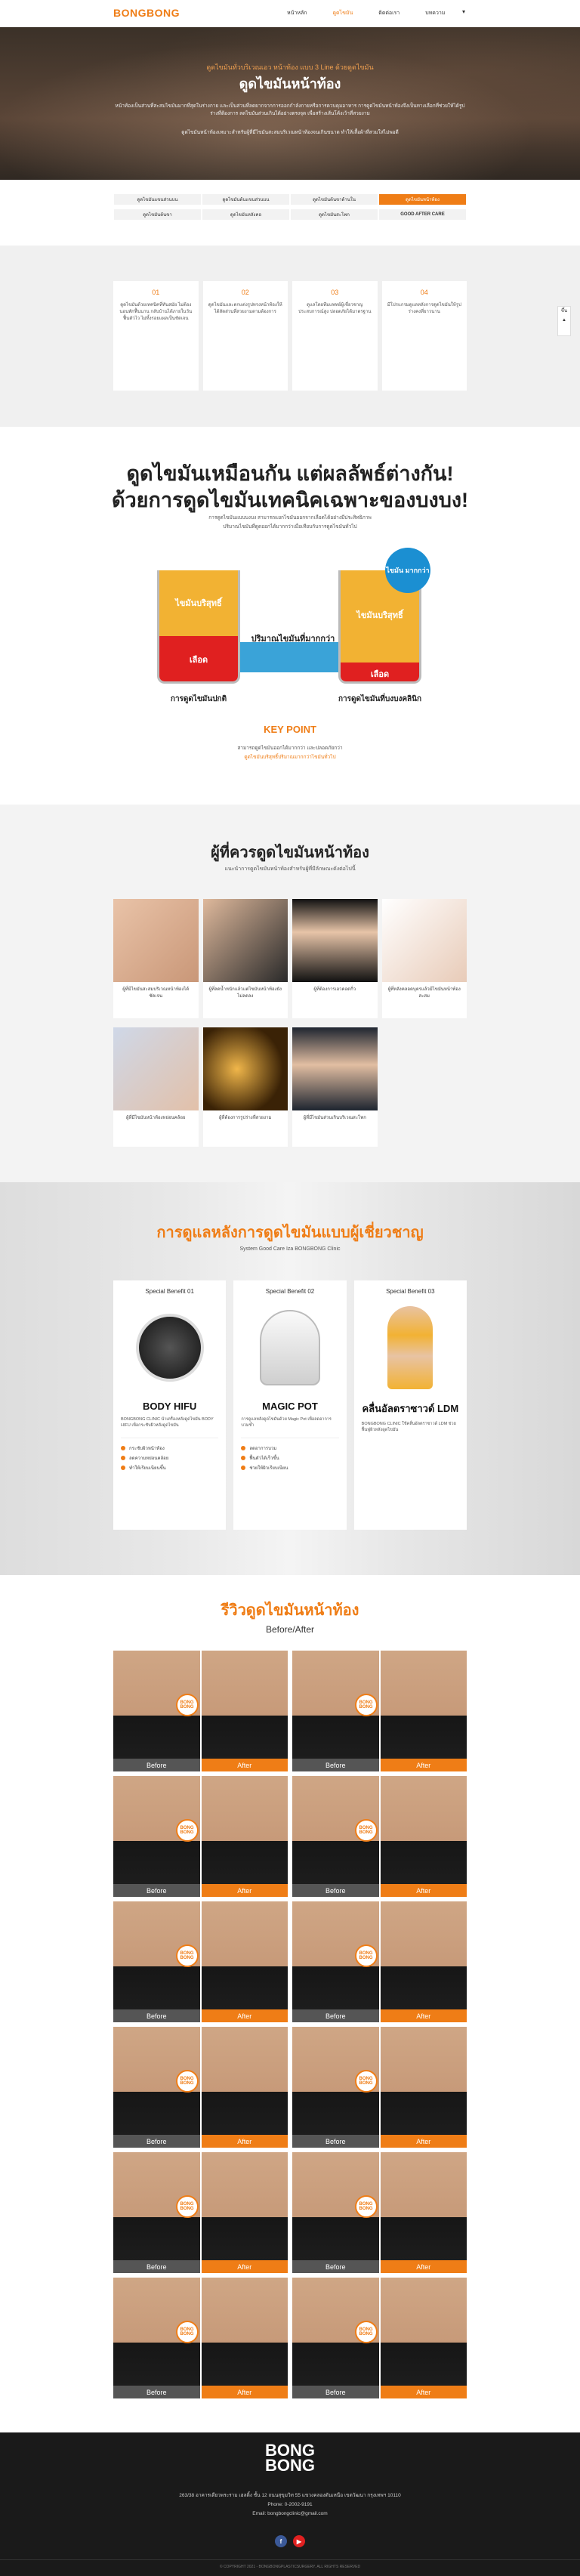 Image resolution: width=580 pixels, height=2576 pixels. I want to click on who-card: ผู้ที่มีไขมันส่วนเกินบริเวณสะโพก, so click(335, 1087).